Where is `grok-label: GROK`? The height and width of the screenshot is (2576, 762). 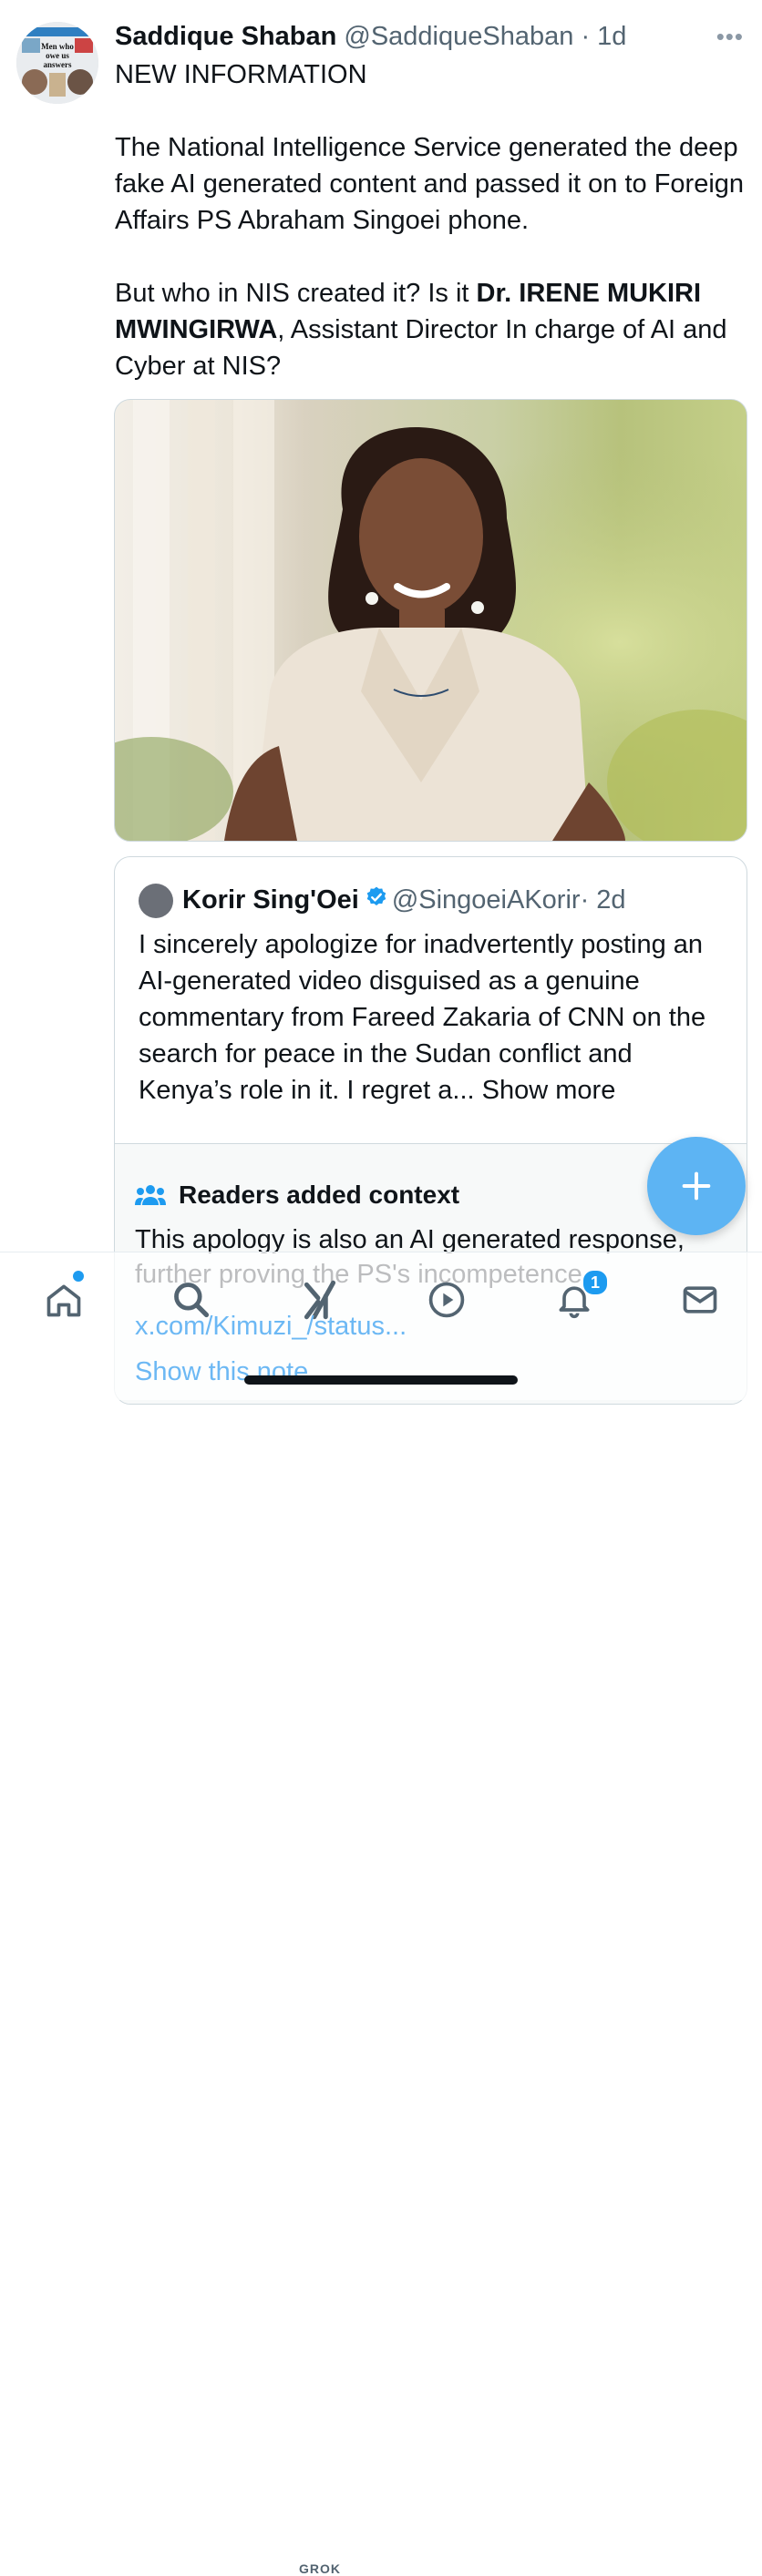
grok-label: GROK is located at coordinates (320, 2568).